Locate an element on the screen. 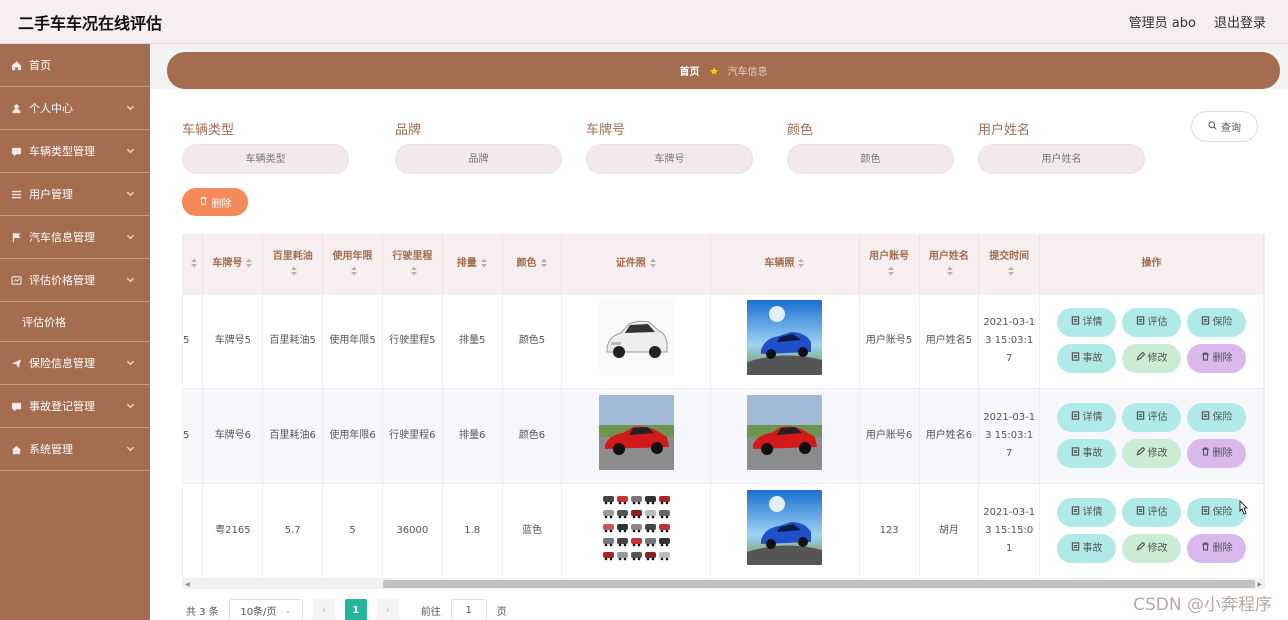 The image size is (1288, 620). vehicle-photo-cell is located at coordinates (785, 436).